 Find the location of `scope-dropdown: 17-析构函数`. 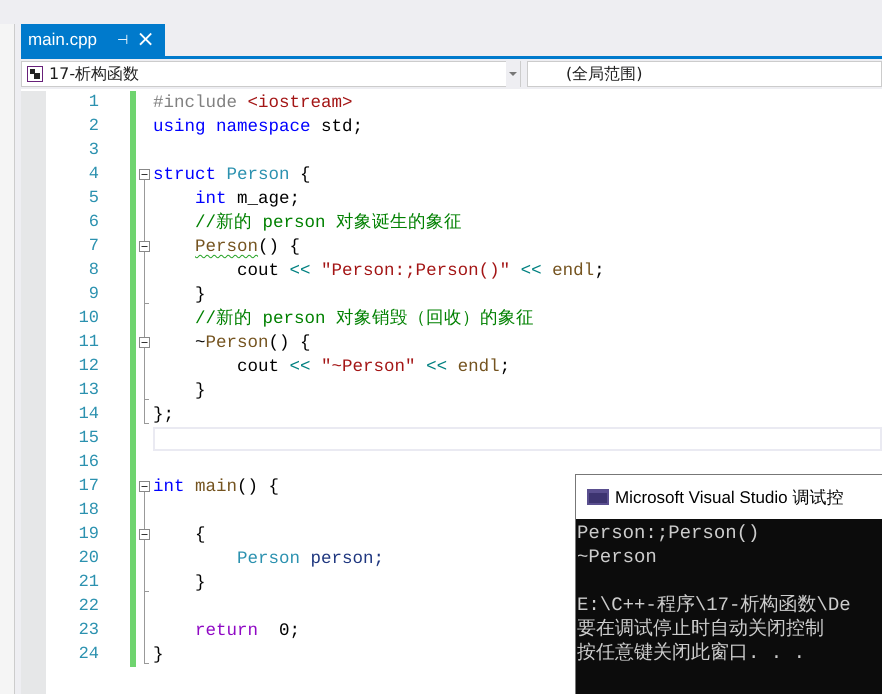

scope-dropdown: 17-析构函数 is located at coordinates (271, 74).